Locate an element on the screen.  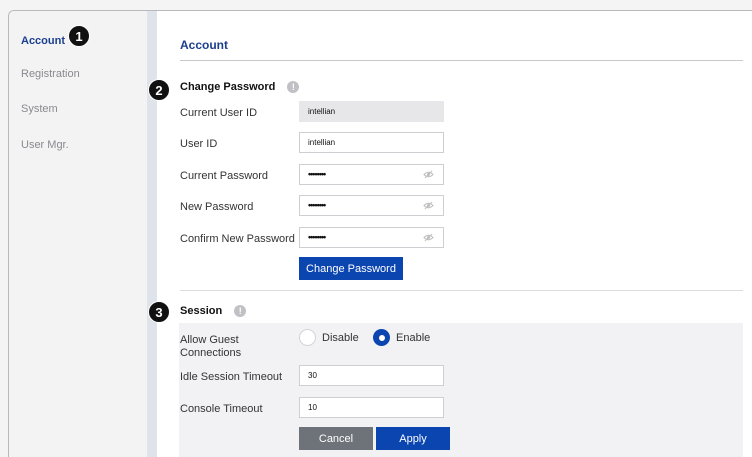
idle-timeout-input: 30 is located at coordinates (371, 375).